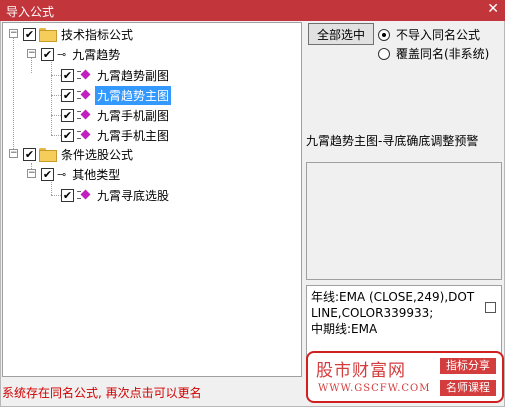 The image size is (505, 407). I want to click on watermark-tag: 名师课程, so click(468, 388).